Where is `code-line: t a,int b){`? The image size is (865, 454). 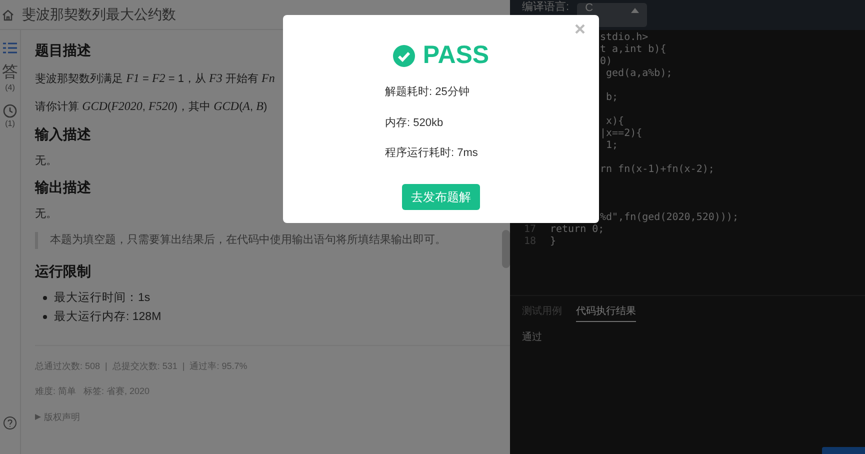
code-line: t a,int b){ is located at coordinates (632, 50).